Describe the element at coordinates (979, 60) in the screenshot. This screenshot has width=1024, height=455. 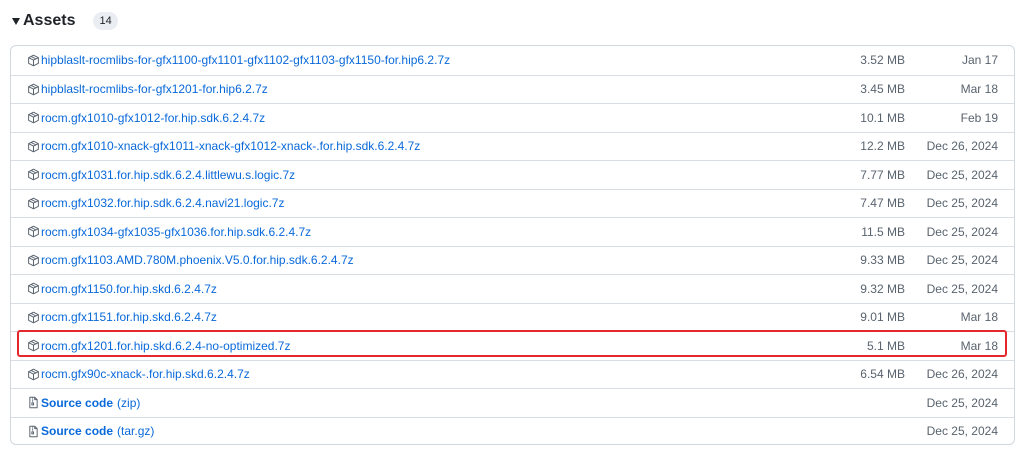
I see `asset-date: Jan 17` at that location.